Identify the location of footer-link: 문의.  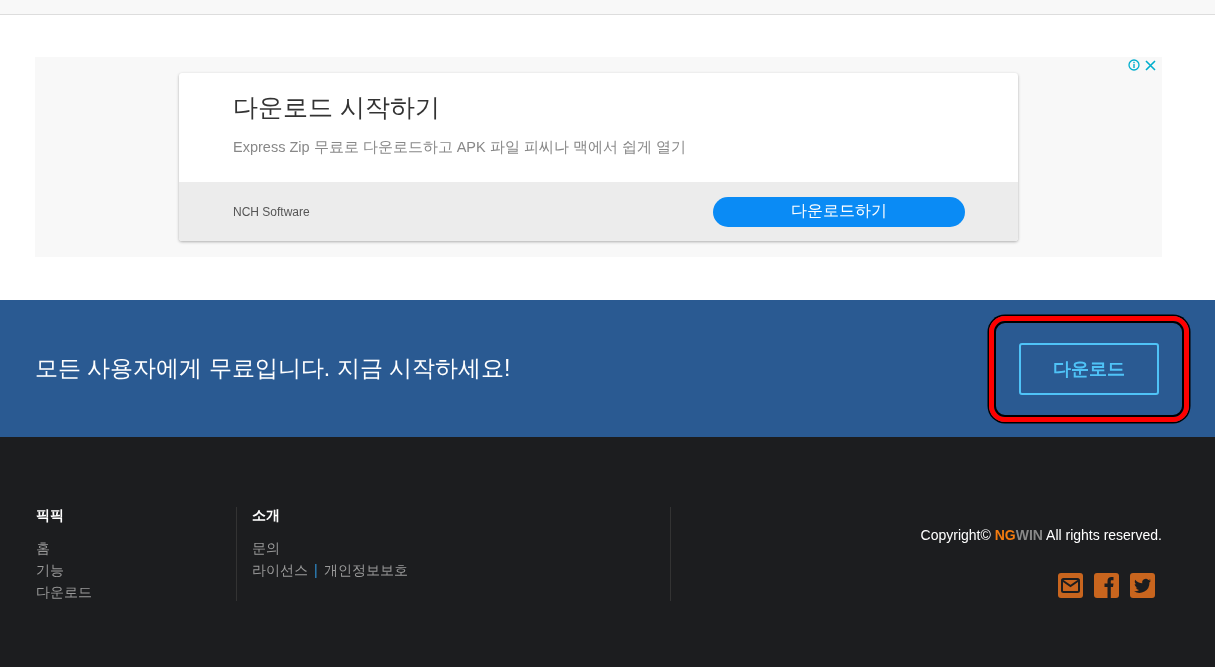
(266, 548).